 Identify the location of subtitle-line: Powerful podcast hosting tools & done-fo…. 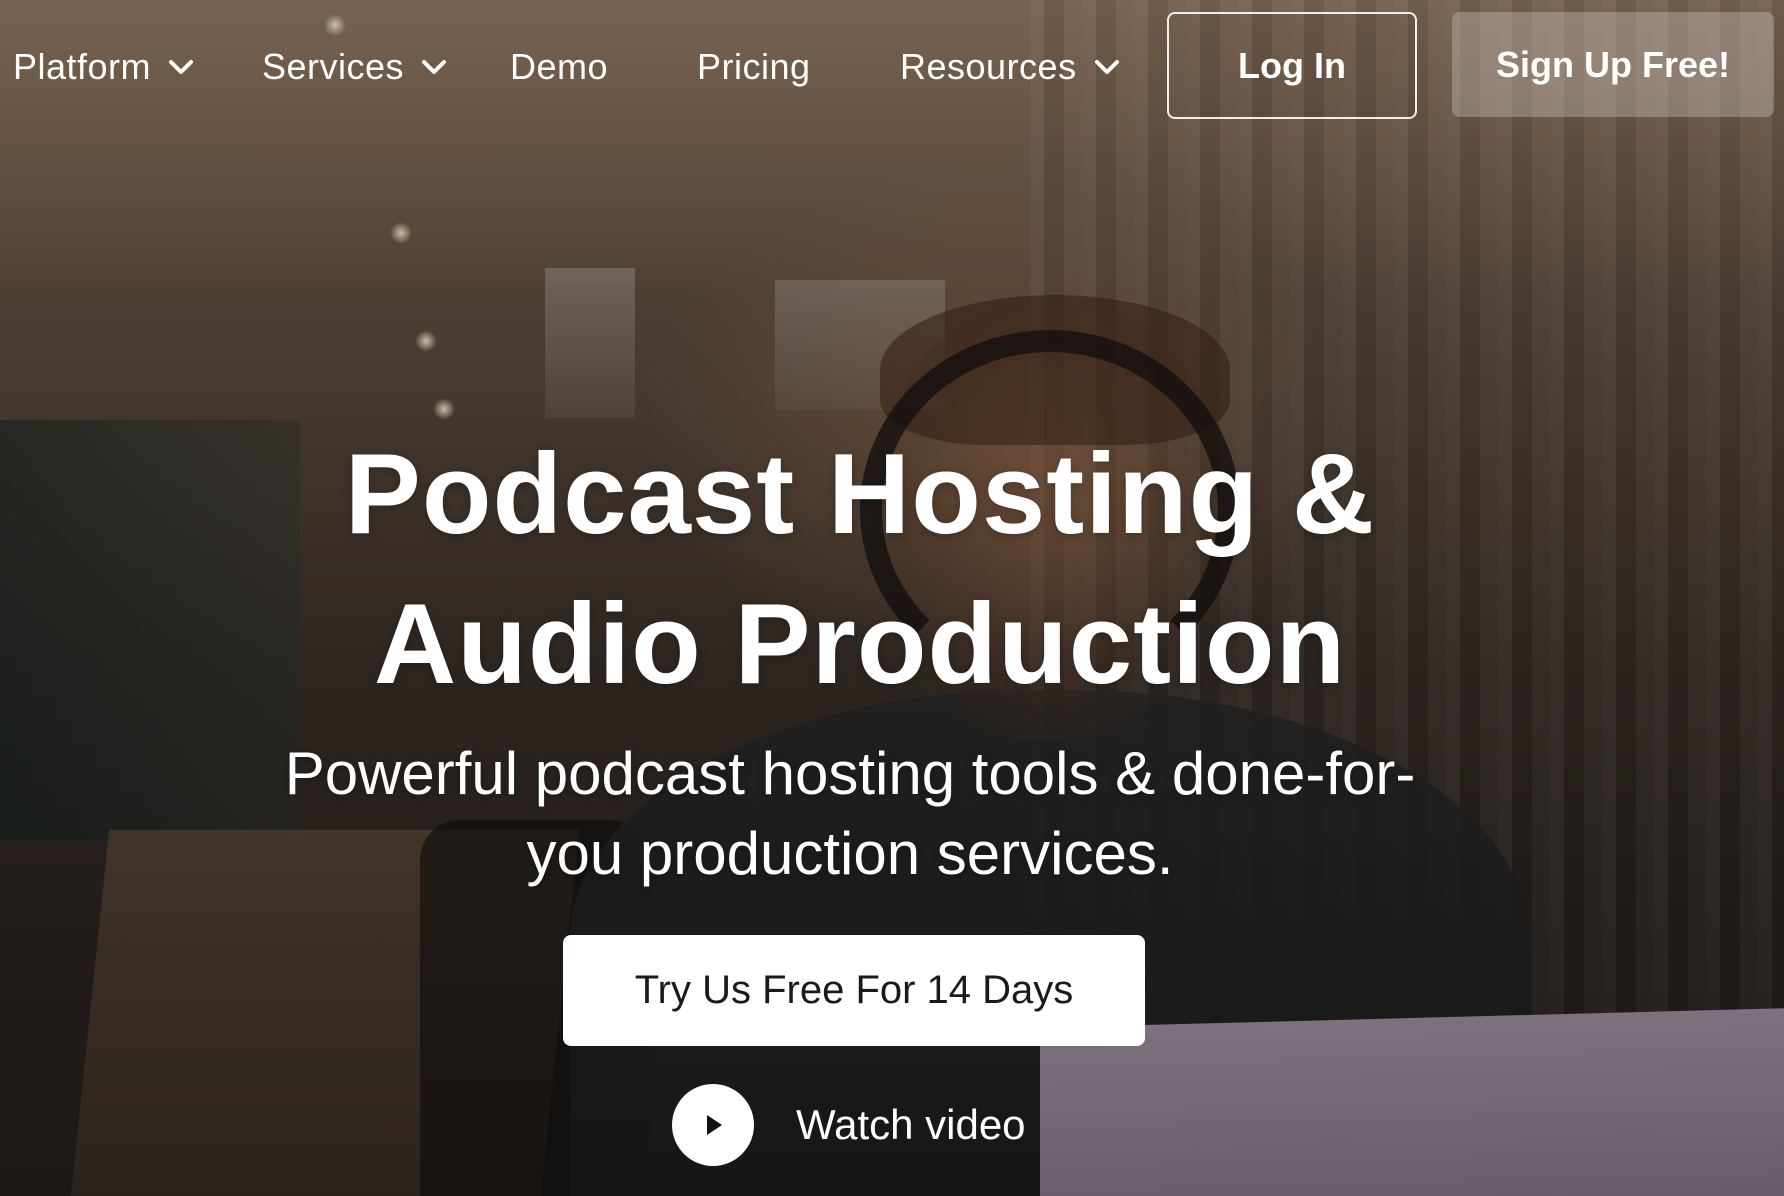
(850, 773).